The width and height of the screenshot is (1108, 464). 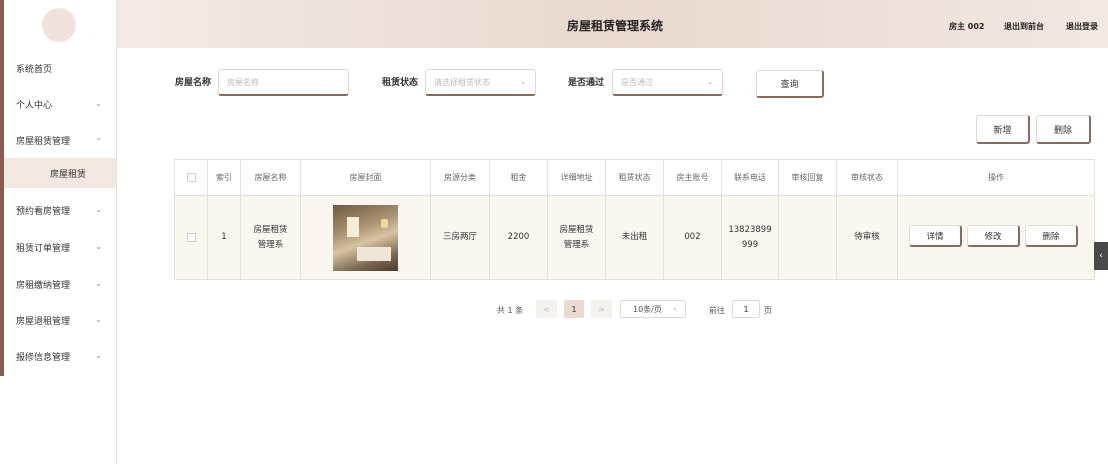 I want to click on audit-cell: 待审核, so click(x=867, y=237).